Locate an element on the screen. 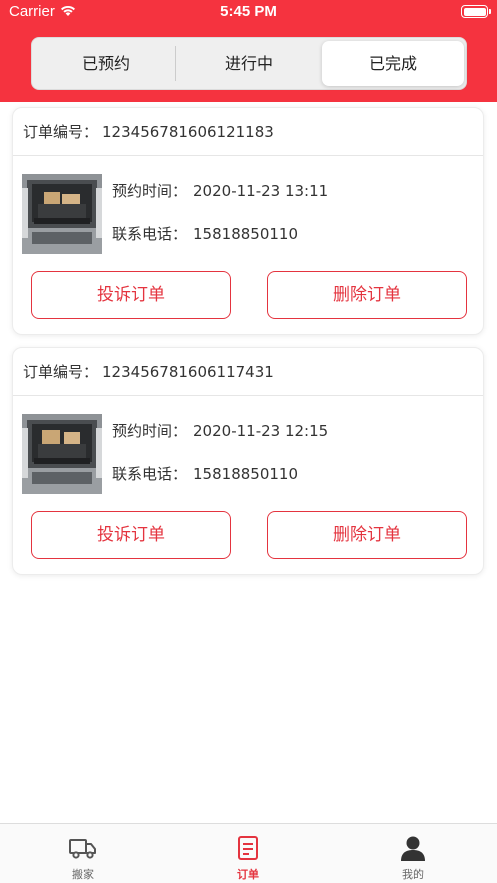 This screenshot has width=497, height=883. battery-icon is located at coordinates (474, 11).